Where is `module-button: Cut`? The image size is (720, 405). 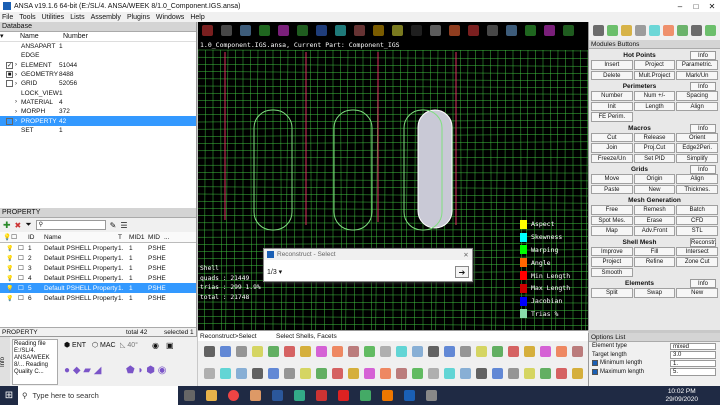 module-button: Cut is located at coordinates (612, 137).